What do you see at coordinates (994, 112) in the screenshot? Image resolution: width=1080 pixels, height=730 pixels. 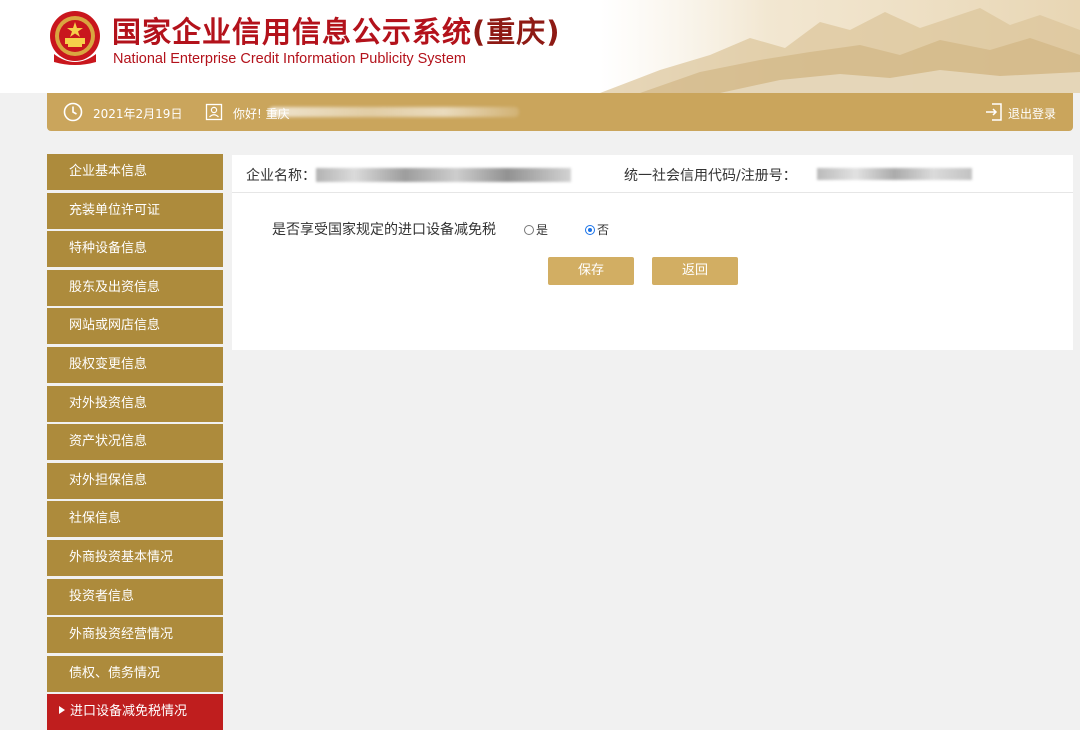 I see `logout-icon` at bounding box center [994, 112].